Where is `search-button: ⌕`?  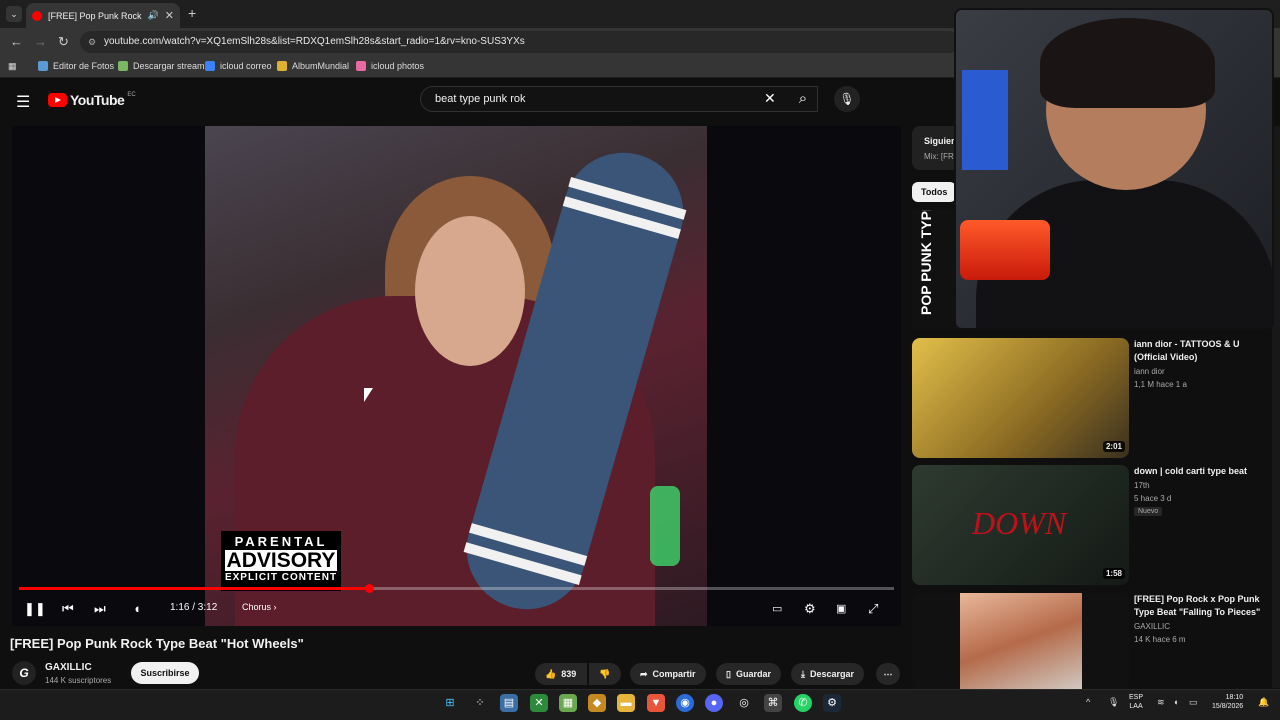
search-button: ⌕ is located at coordinates (803, 99).